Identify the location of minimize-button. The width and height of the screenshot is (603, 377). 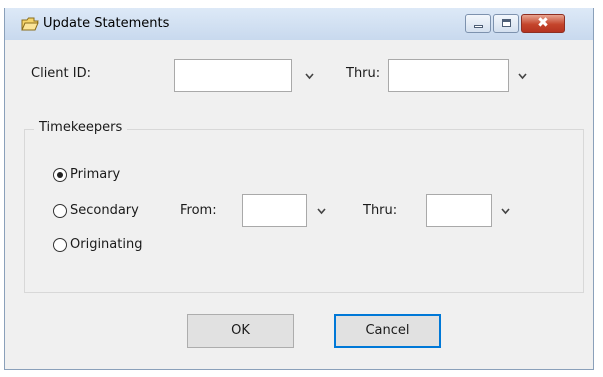
(478, 23).